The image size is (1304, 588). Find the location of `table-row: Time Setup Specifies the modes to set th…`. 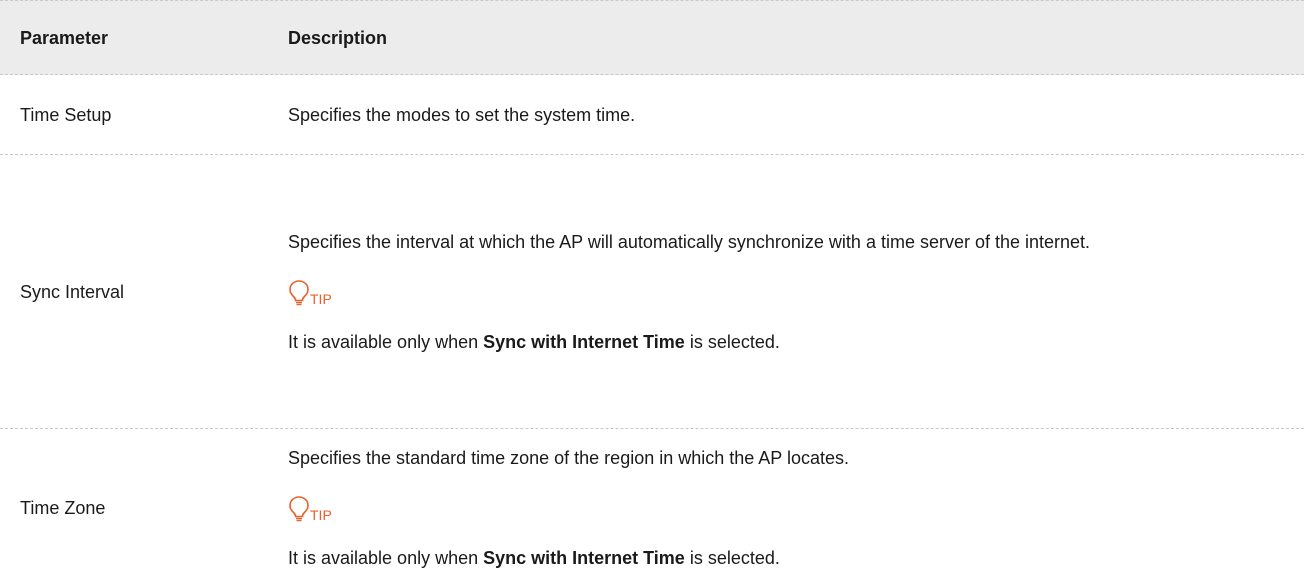

table-row: Time Setup Specifies the modes to set th… is located at coordinates (652, 115).